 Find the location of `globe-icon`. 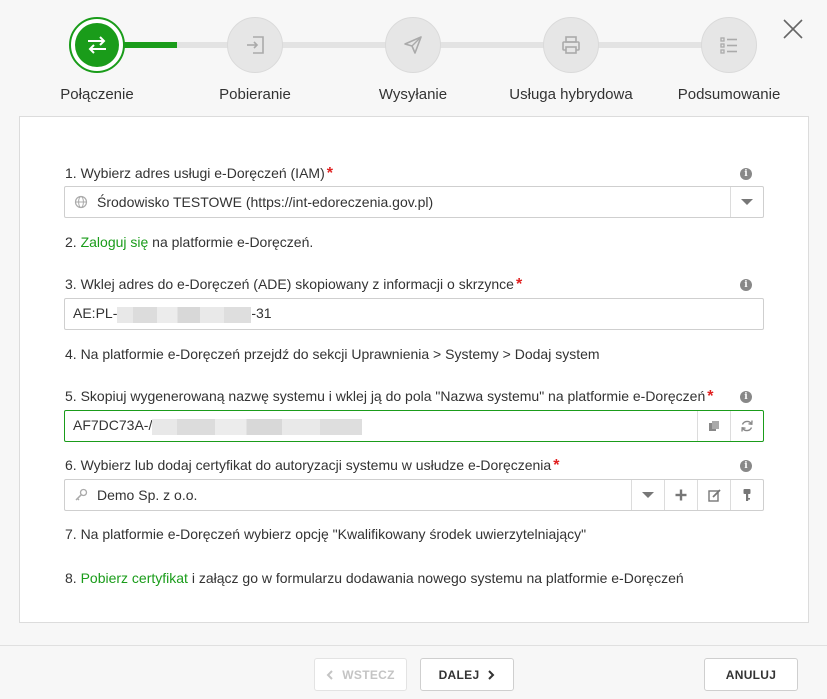

globe-icon is located at coordinates (81, 202).